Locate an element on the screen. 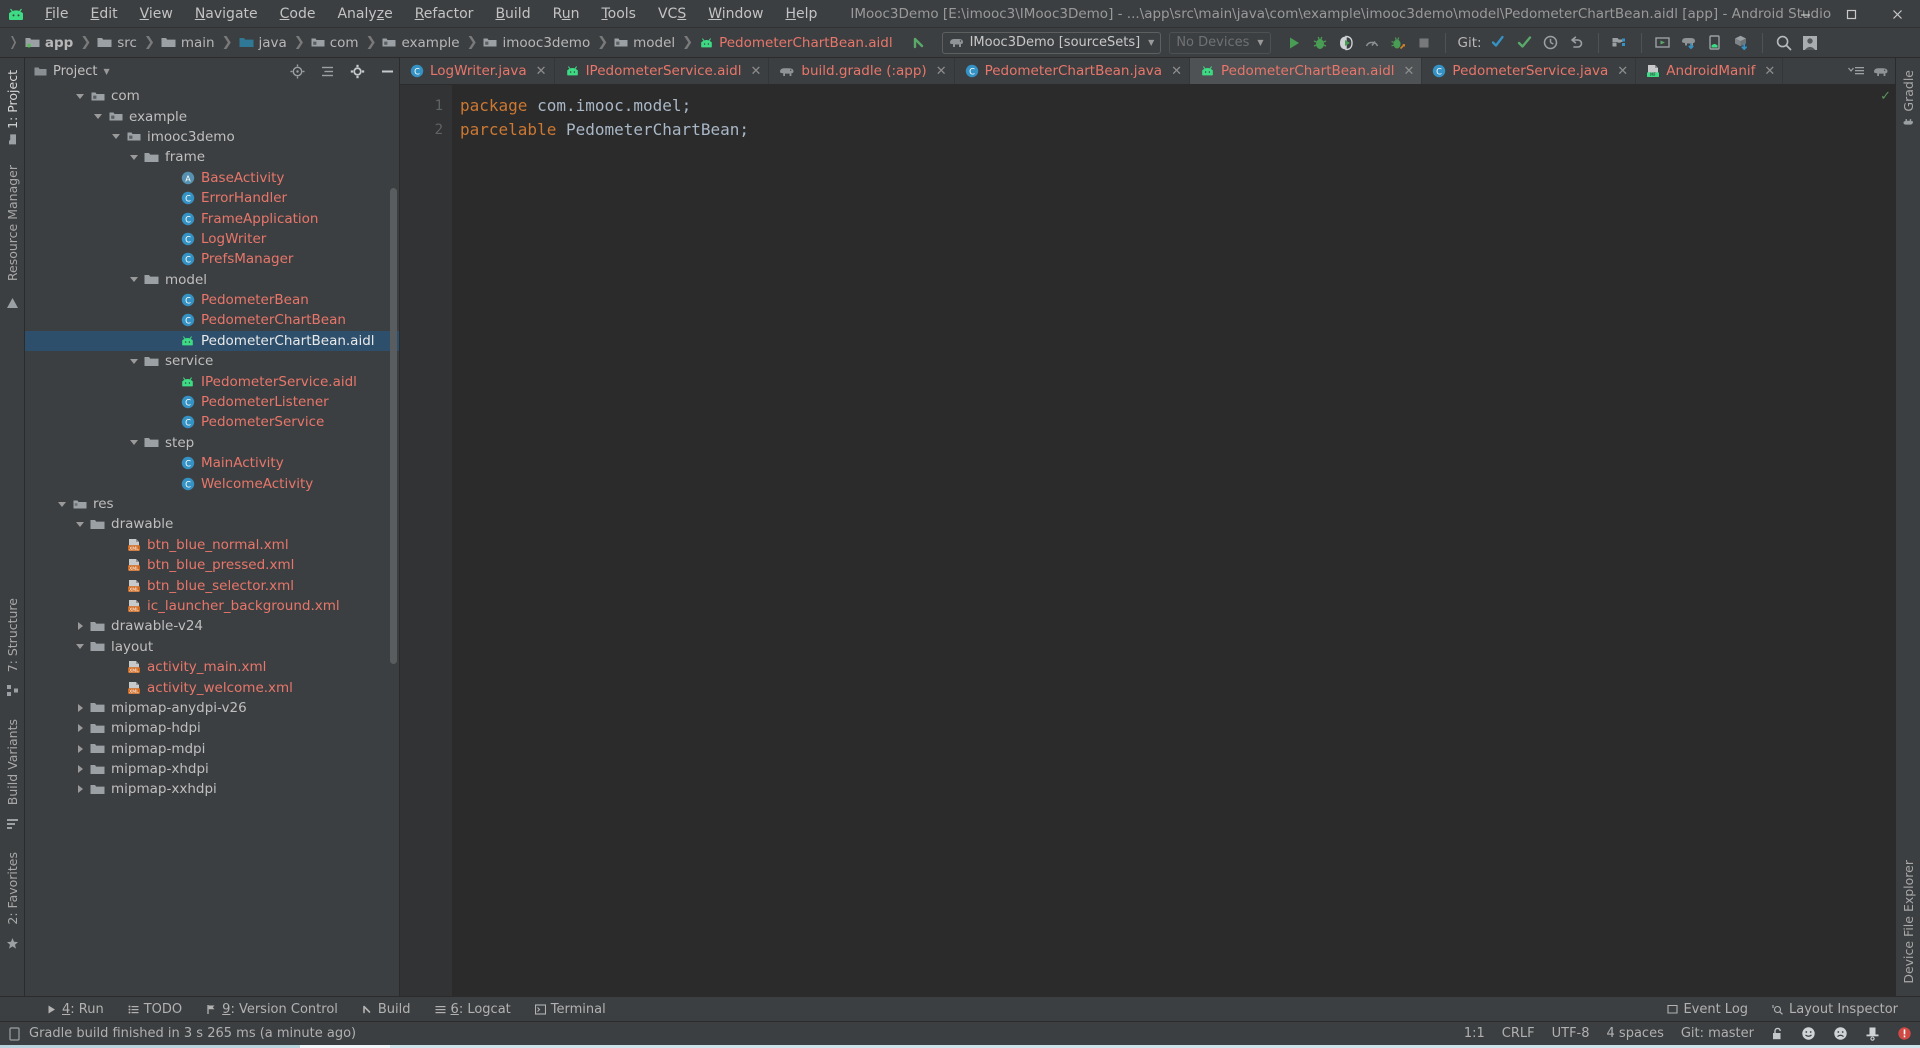 The width and height of the screenshot is (1920, 1048). user-account-button is located at coordinates (1810, 43).